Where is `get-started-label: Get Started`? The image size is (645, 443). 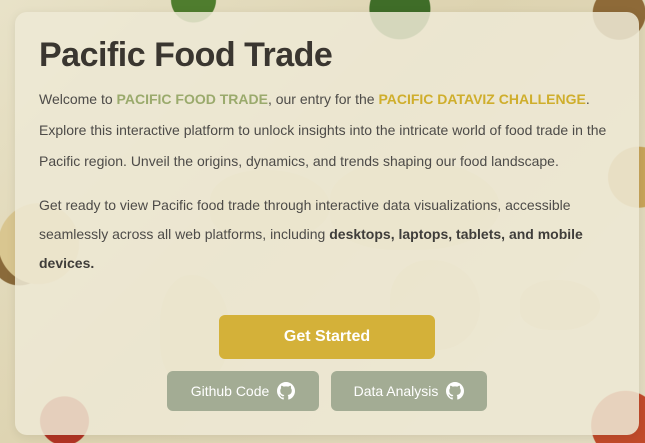 get-started-label: Get Started is located at coordinates (327, 336).